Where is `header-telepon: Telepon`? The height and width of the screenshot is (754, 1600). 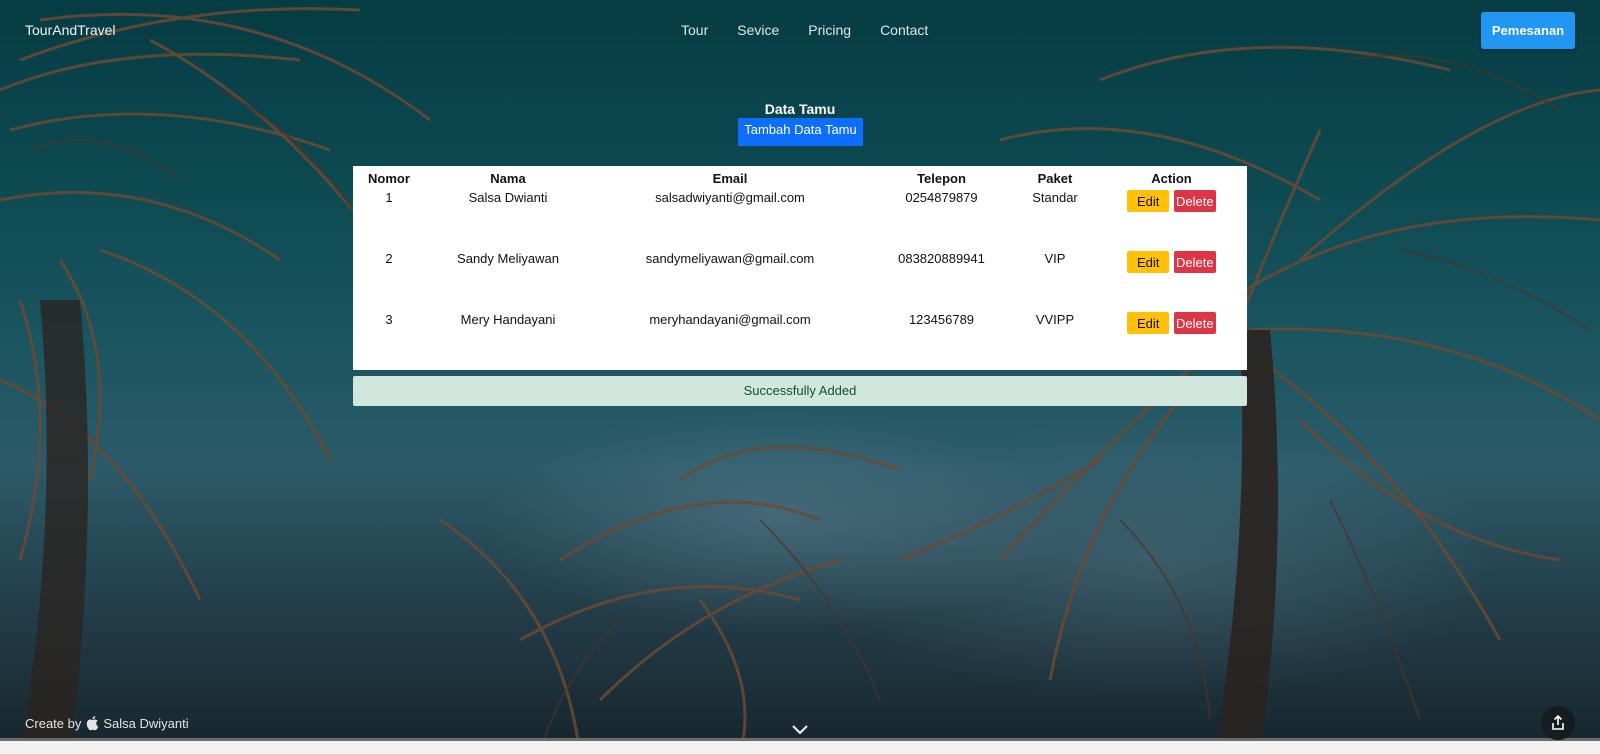 header-telepon: Telepon is located at coordinates (941, 178).